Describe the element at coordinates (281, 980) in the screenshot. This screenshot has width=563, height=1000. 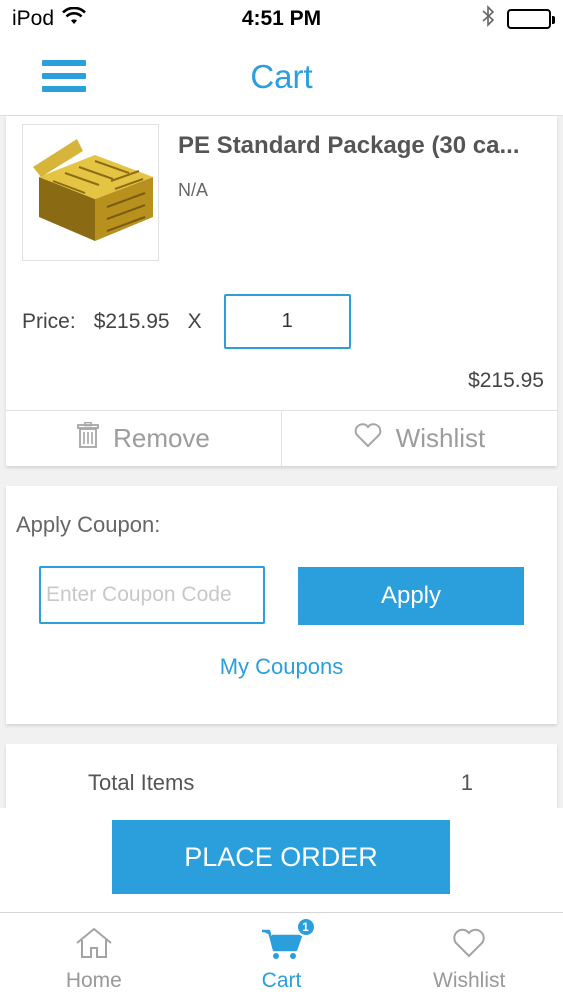
I see `tab-cart-label: Cart` at that location.